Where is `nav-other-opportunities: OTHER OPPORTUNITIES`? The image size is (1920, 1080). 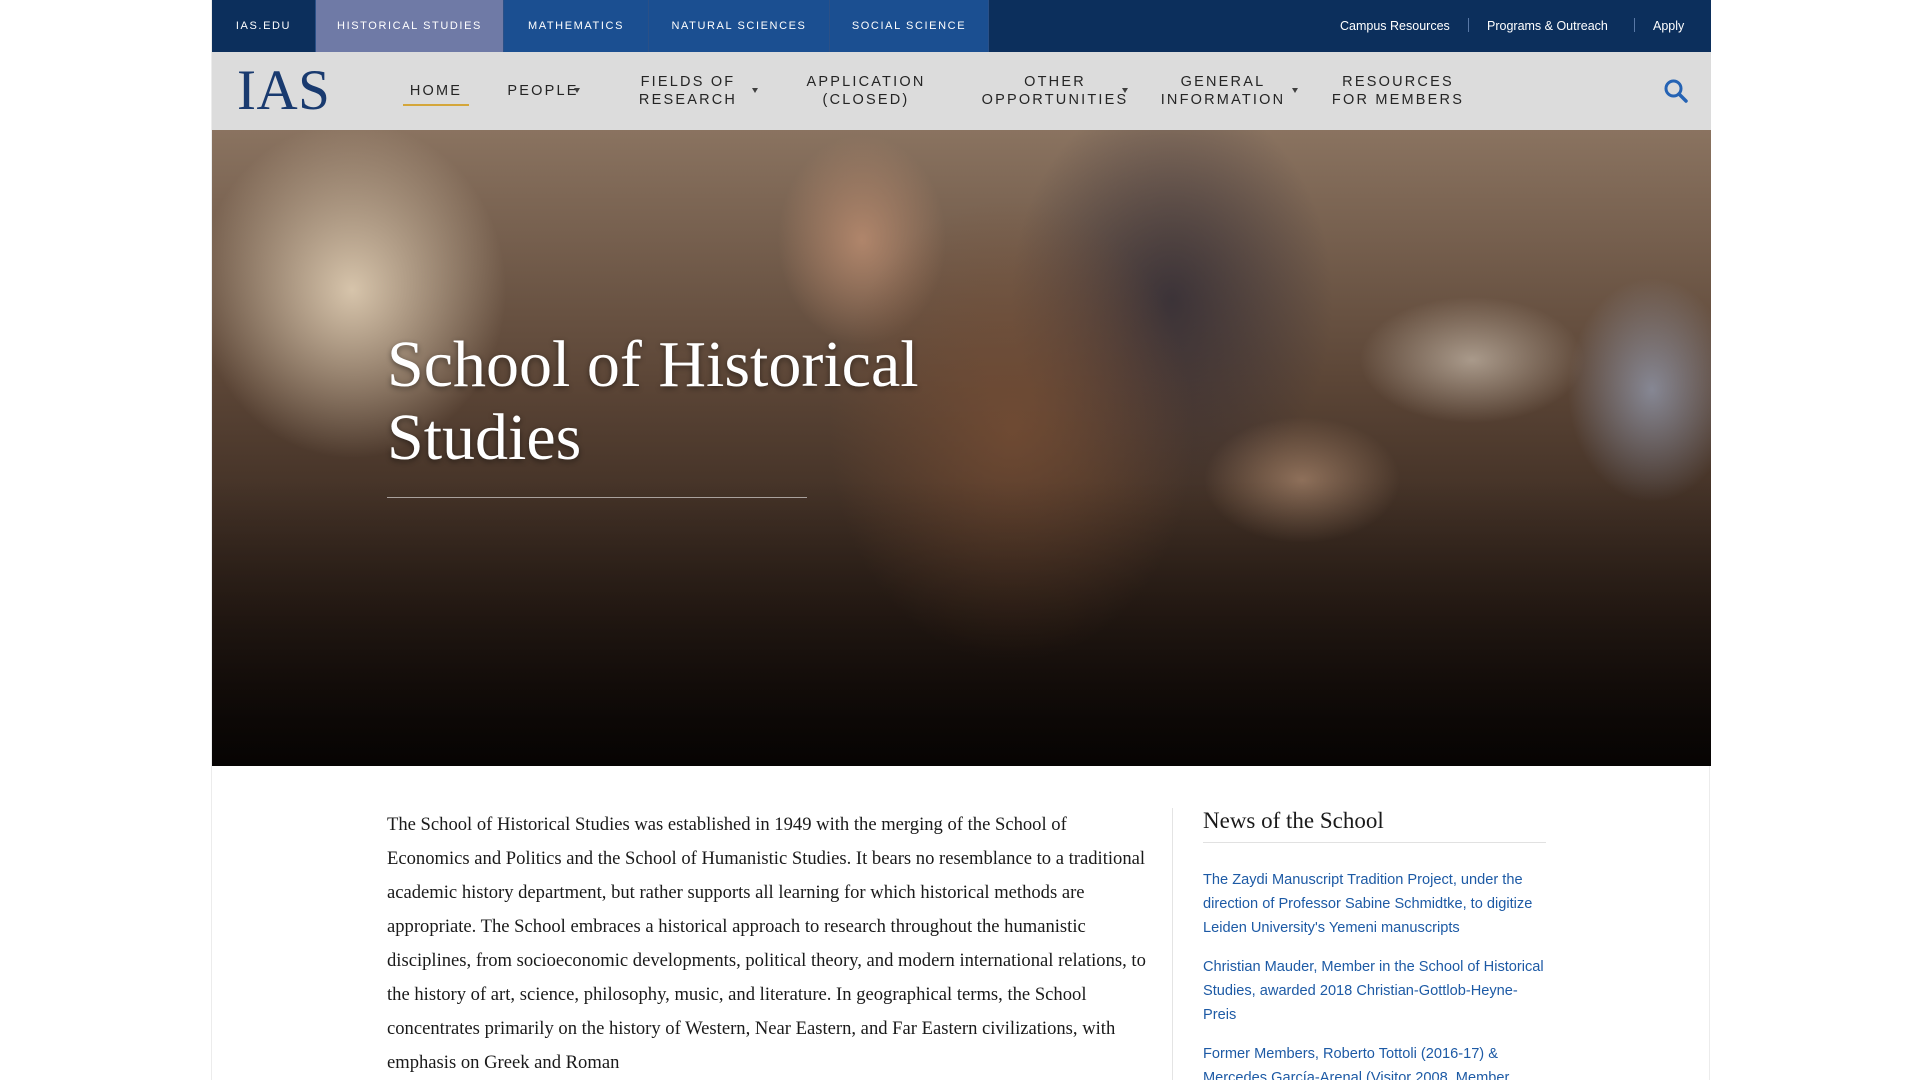
nav-other-opportunities: OTHER OPPORTUNITIES is located at coordinates (1055, 91).